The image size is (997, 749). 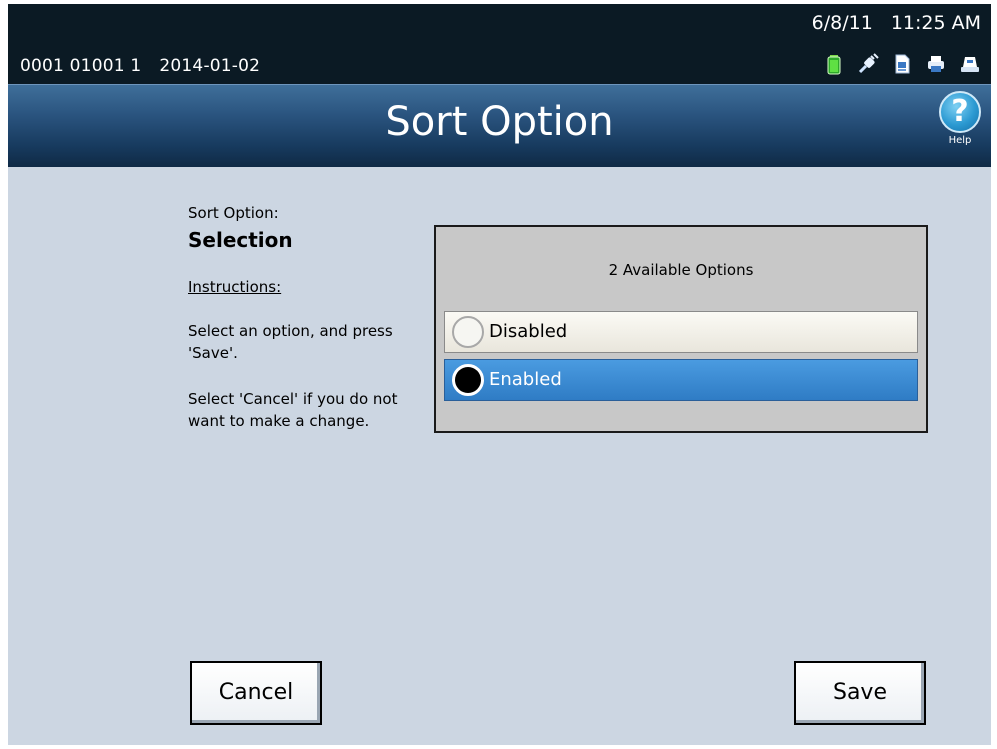 What do you see at coordinates (936, 64) in the screenshot?
I see `printer-icon` at bounding box center [936, 64].